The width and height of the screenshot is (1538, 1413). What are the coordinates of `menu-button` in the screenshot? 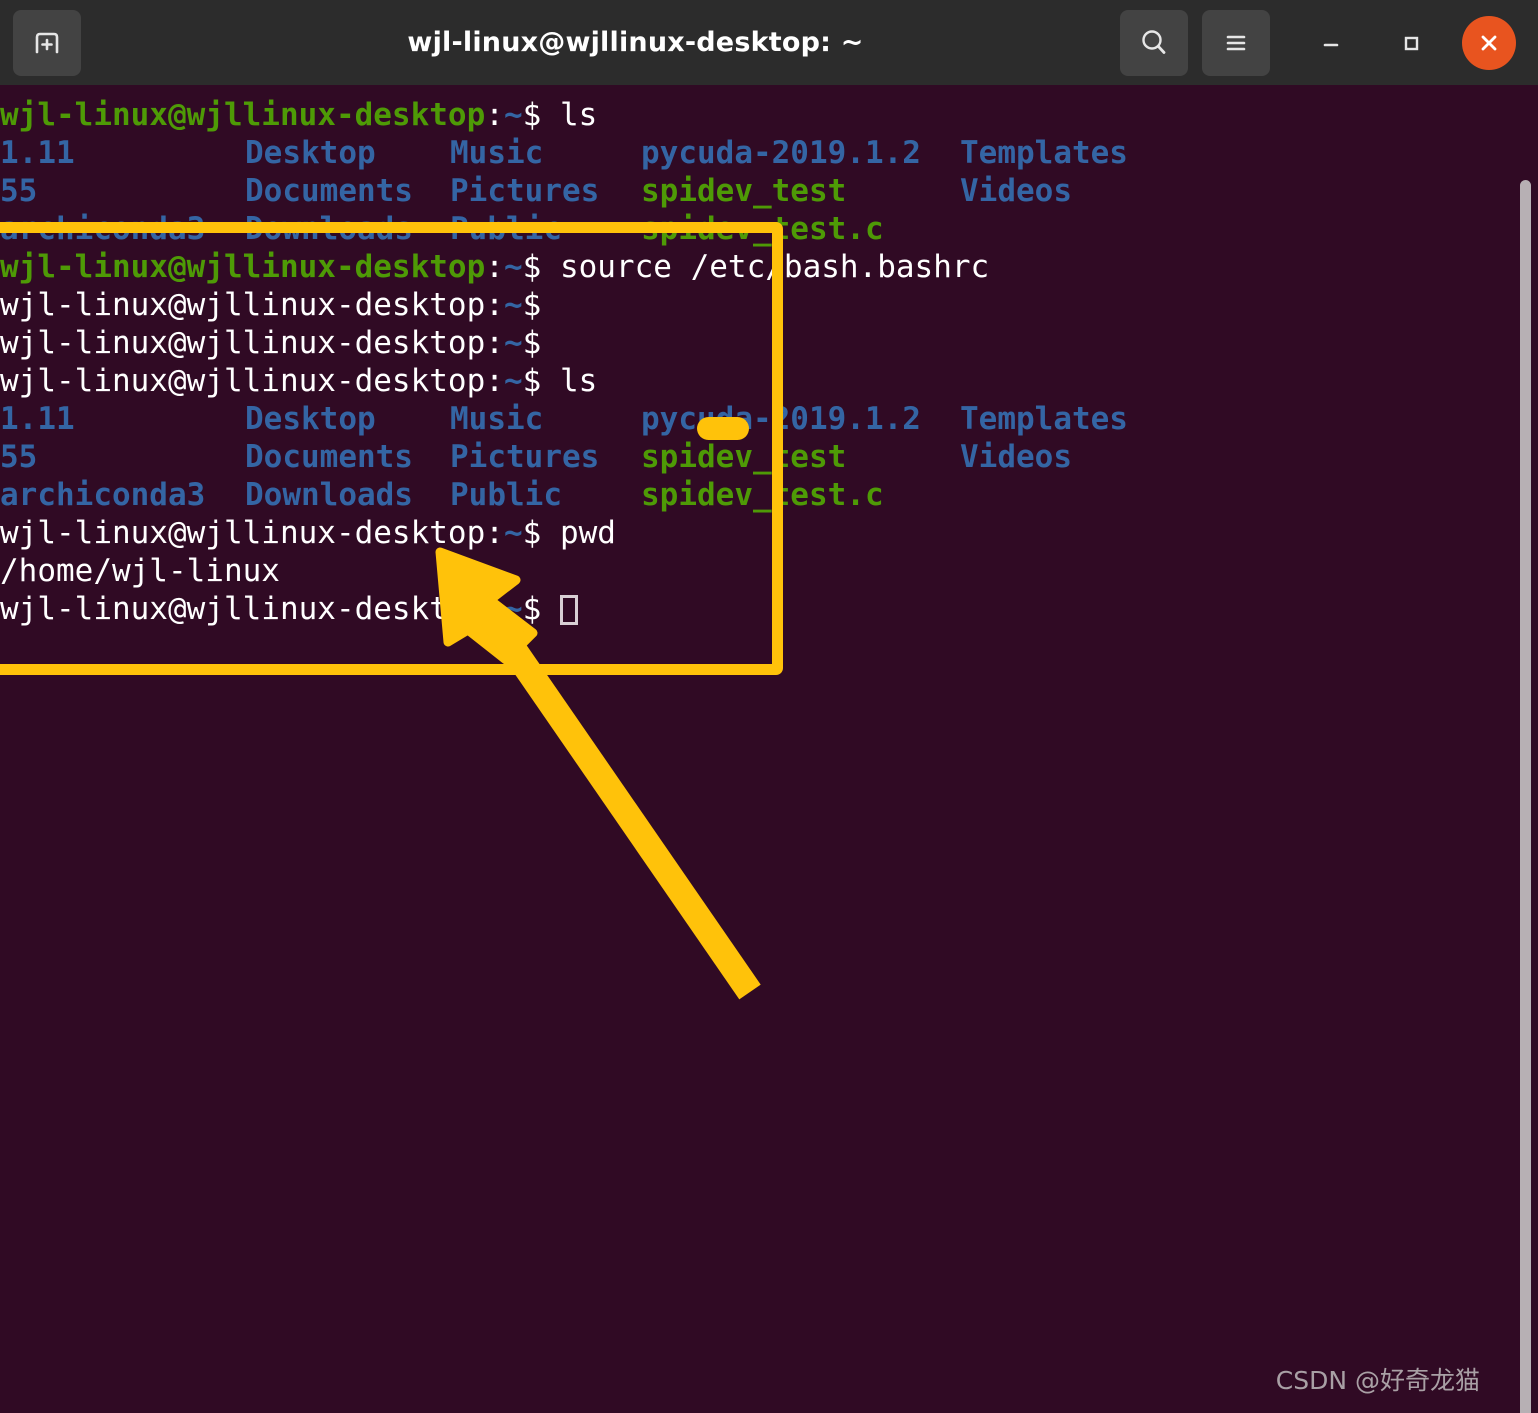 It's located at (1236, 42).